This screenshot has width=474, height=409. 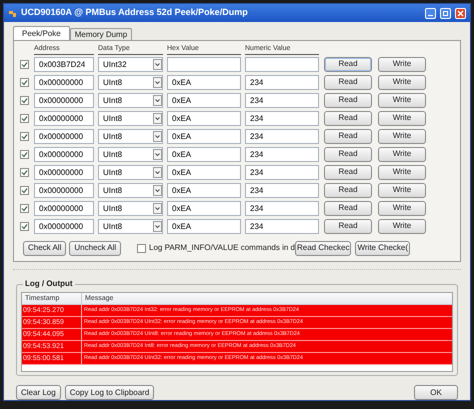 What do you see at coordinates (382, 248) in the screenshot?
I see `write-checked-button: Write Checke(` at bounding box center [382, 248].